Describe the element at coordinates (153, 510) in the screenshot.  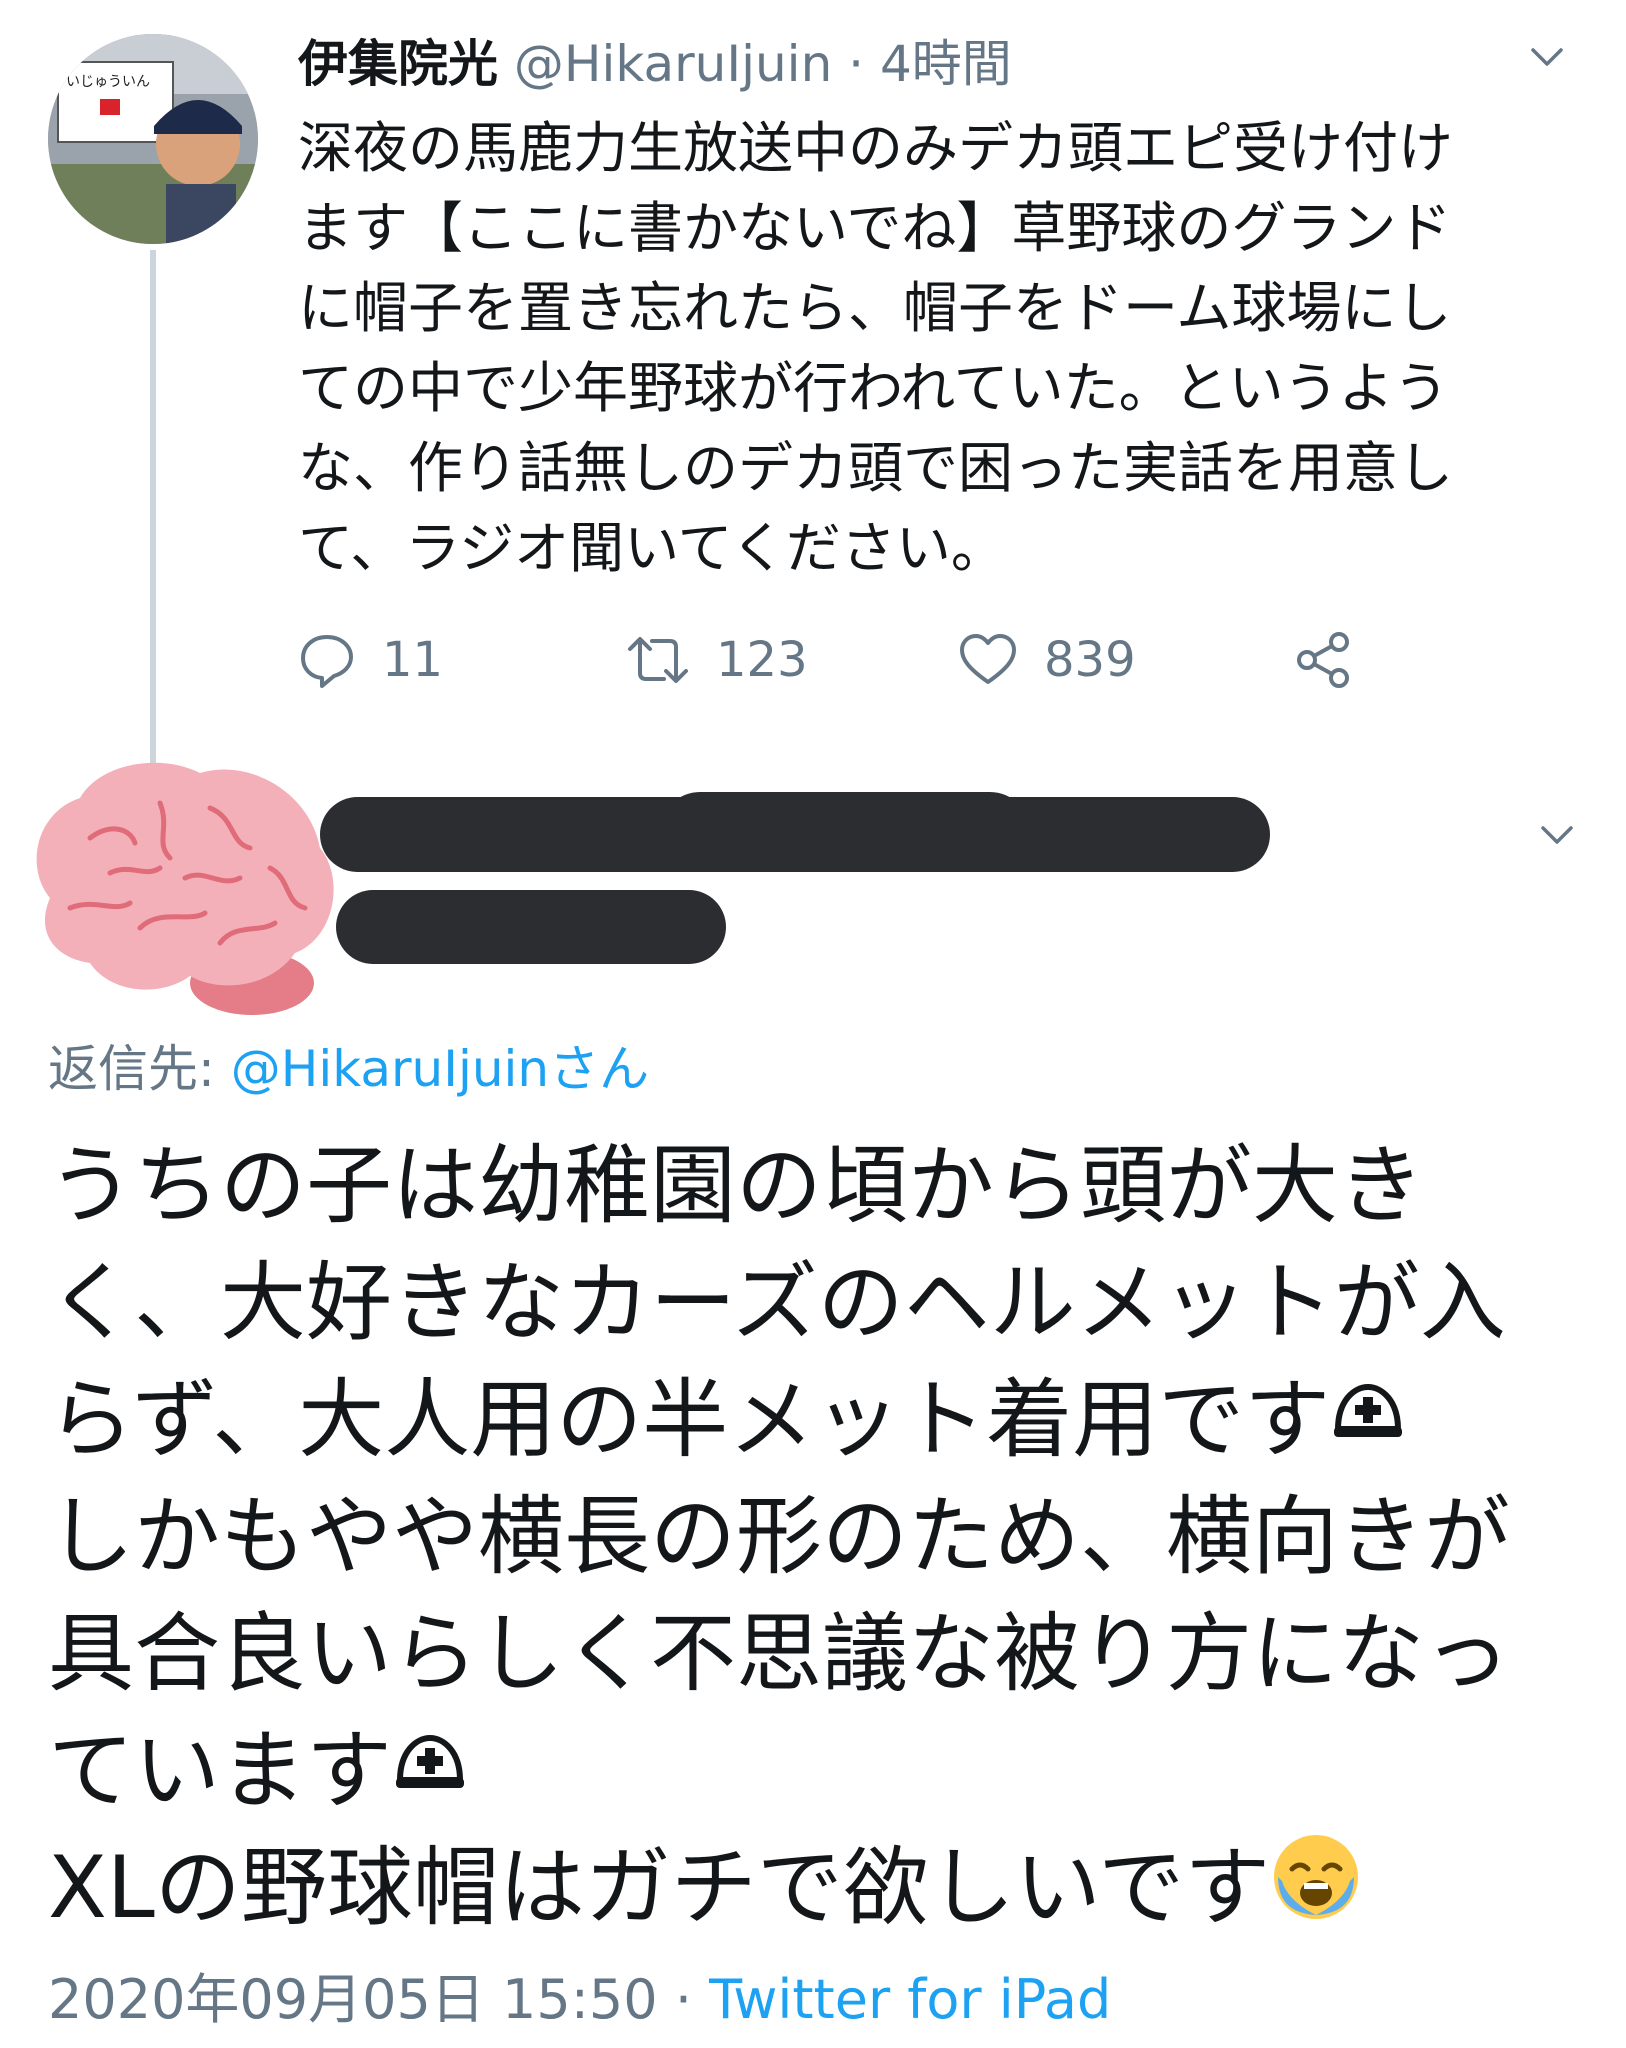
I see `thread-line` at that location.